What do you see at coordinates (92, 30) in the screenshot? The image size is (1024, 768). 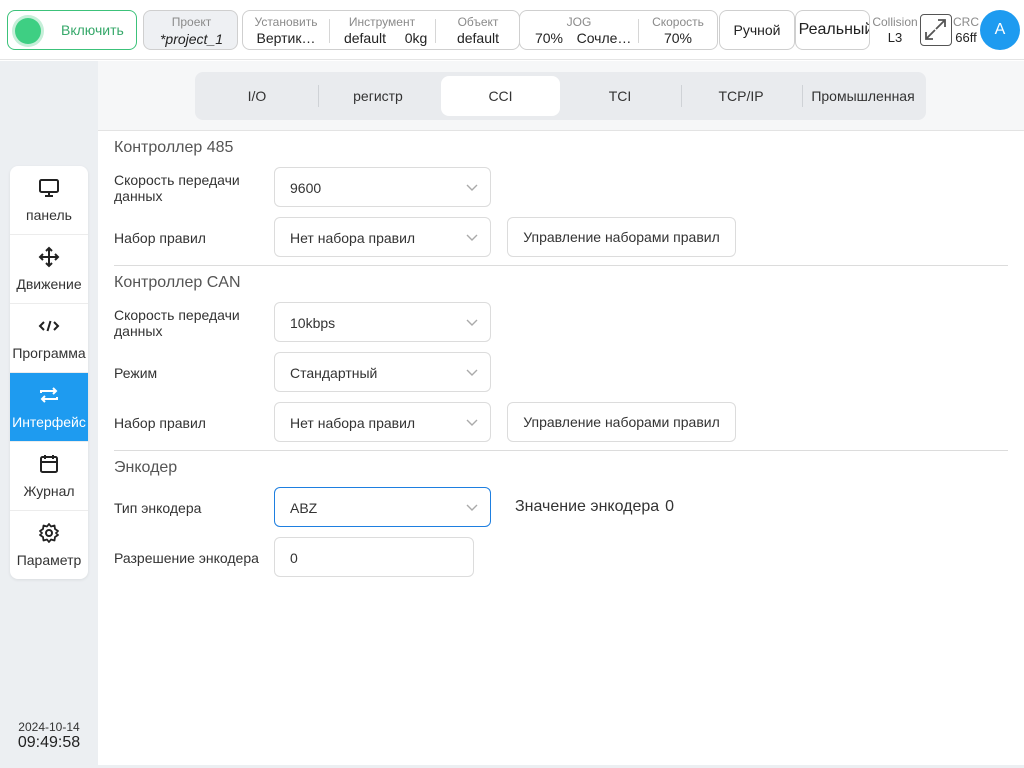 I see `power-label: Включить` at bounding box center [92, 30].